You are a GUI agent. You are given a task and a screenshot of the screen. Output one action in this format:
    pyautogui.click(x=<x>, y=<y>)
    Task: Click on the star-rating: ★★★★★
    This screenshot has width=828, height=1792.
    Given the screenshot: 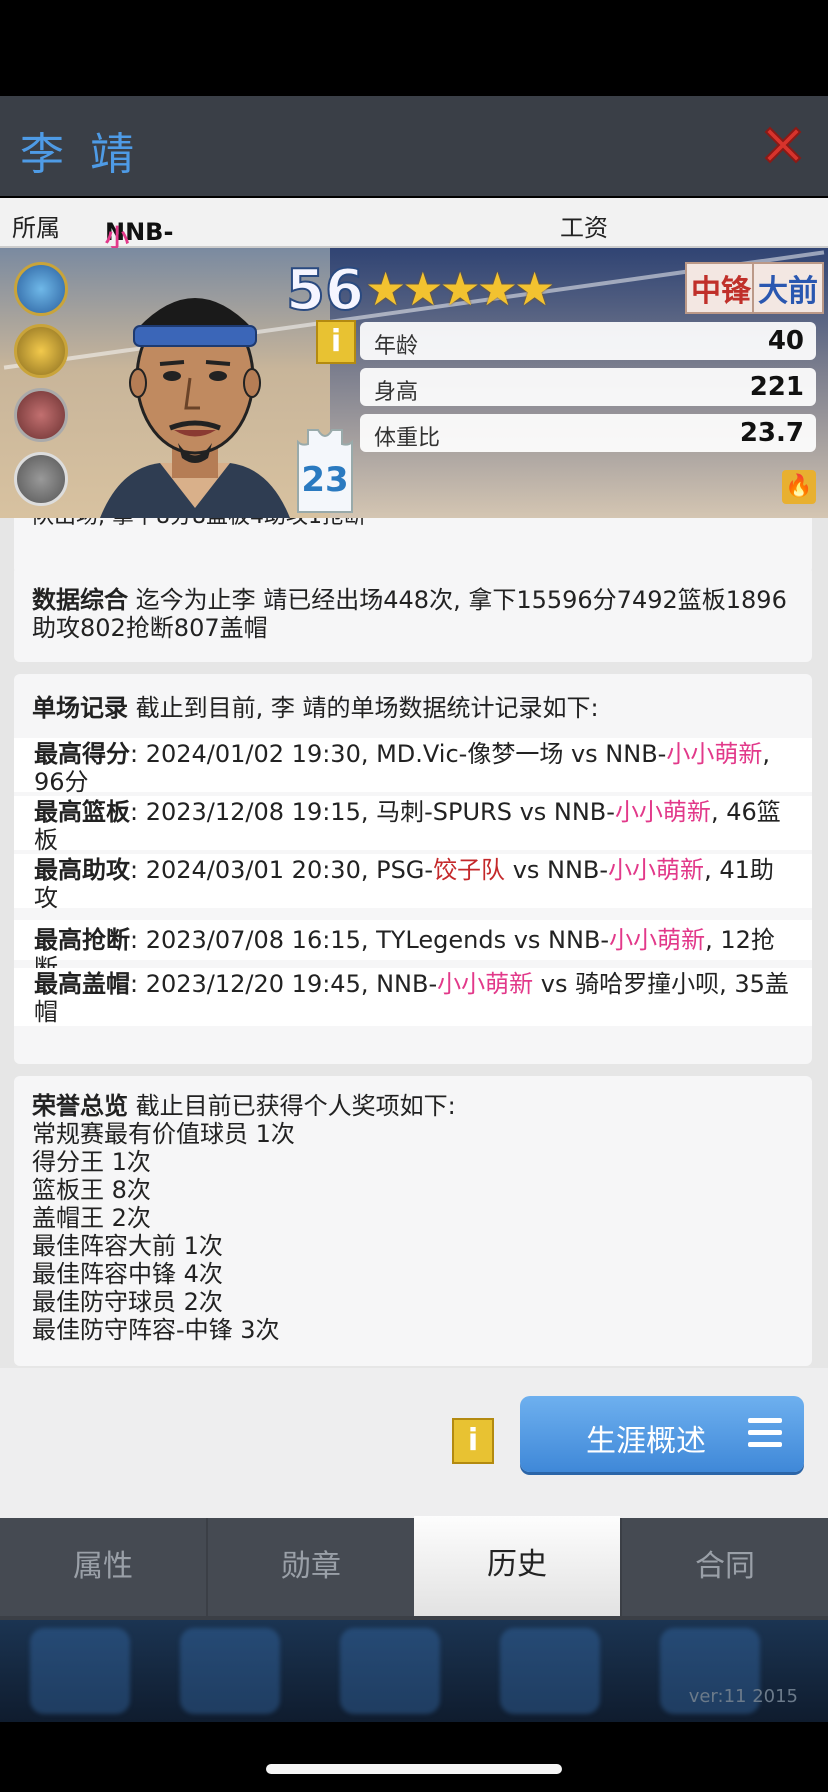 What is the action you would take?
    pyautogui.click(x=460, y=289)
    